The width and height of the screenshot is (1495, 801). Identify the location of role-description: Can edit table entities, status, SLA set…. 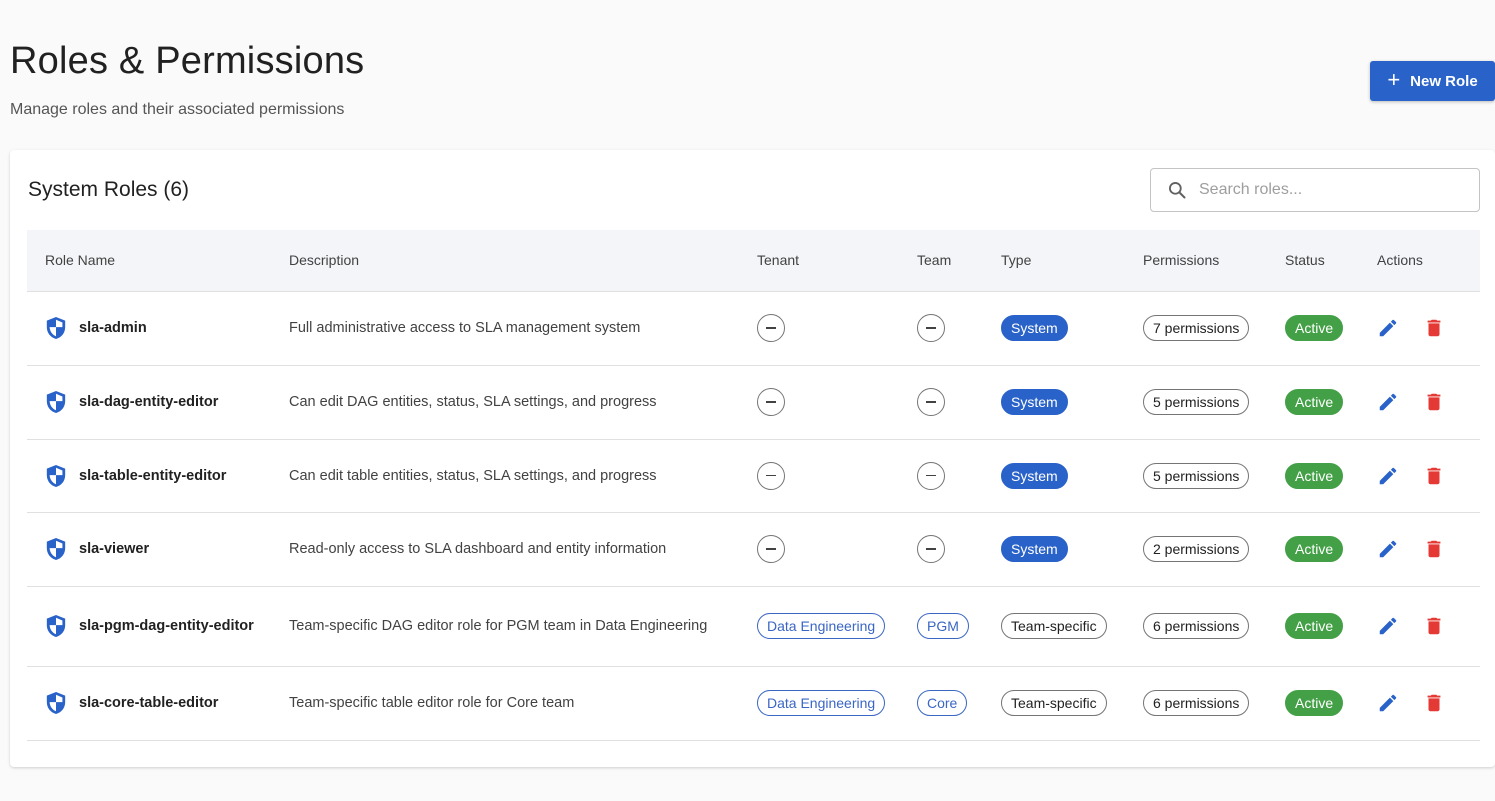
(473, 475).